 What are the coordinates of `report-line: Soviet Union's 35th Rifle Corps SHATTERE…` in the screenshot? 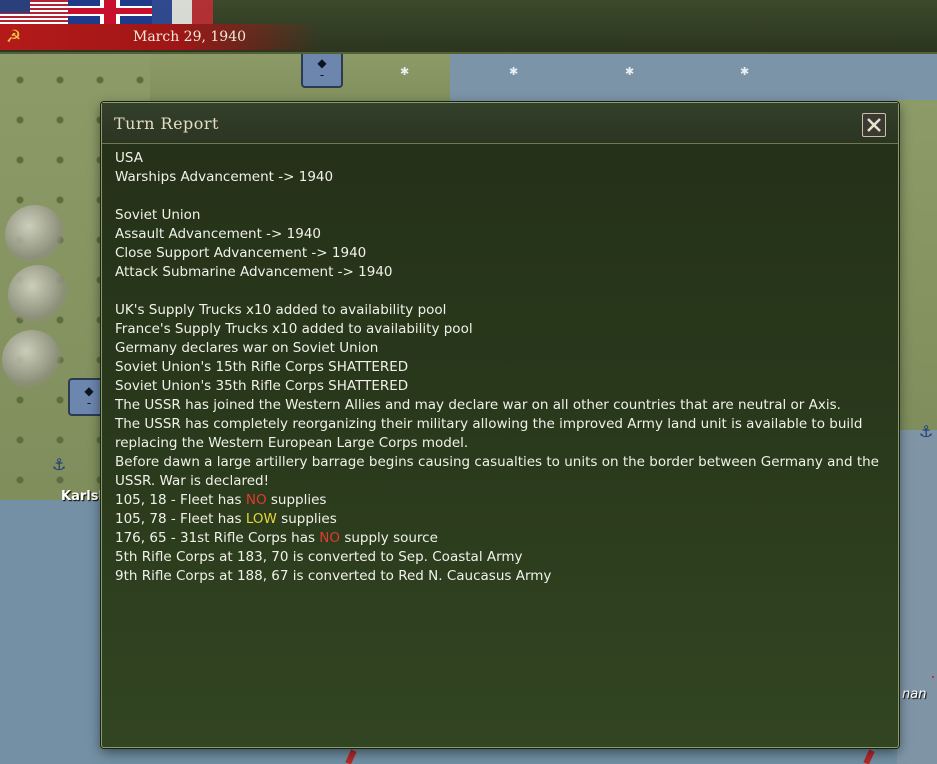 It's located at (262, 386).